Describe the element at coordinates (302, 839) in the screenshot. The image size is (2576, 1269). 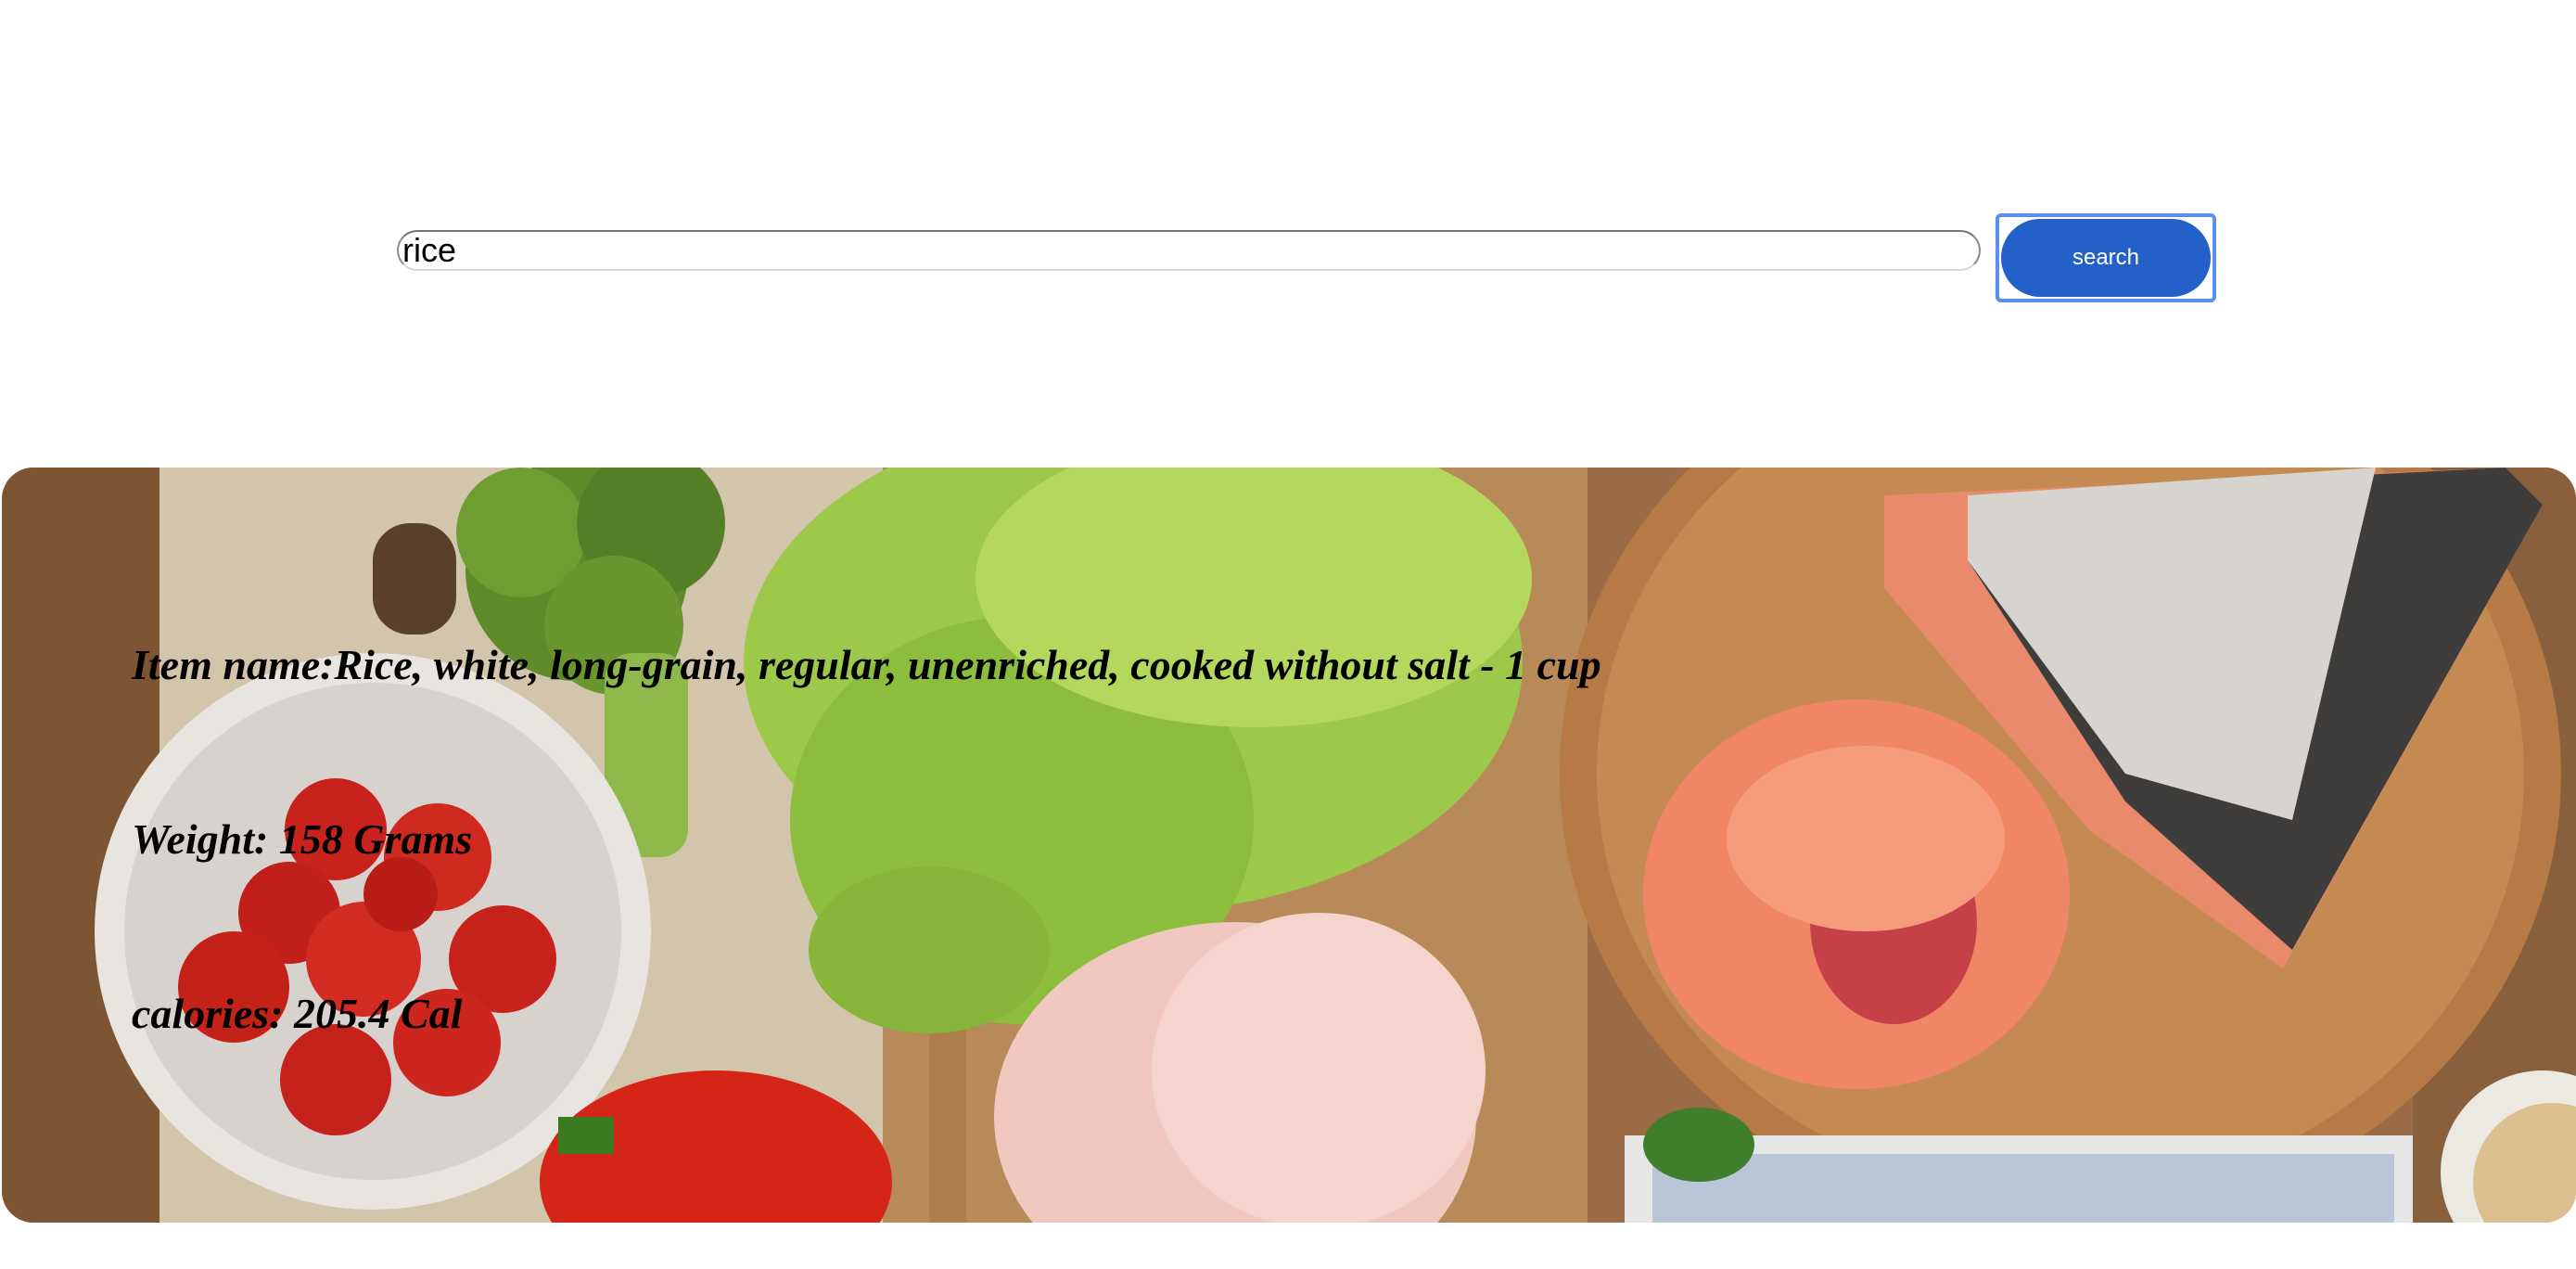
I see `weight-text: Weight: 158 Grams` at that location.